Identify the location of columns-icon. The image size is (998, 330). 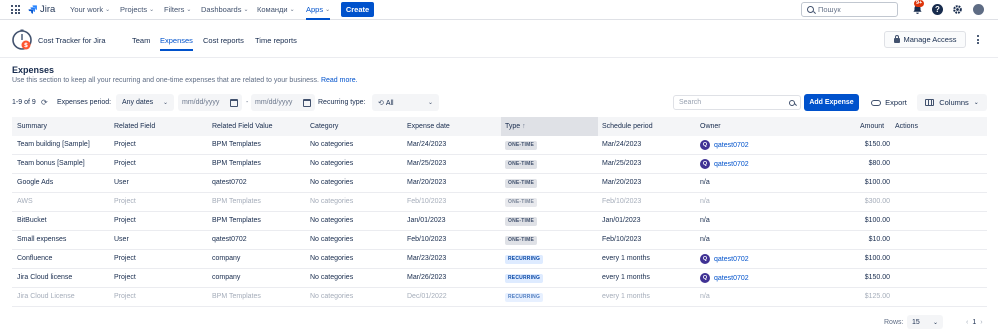
(930, 102).